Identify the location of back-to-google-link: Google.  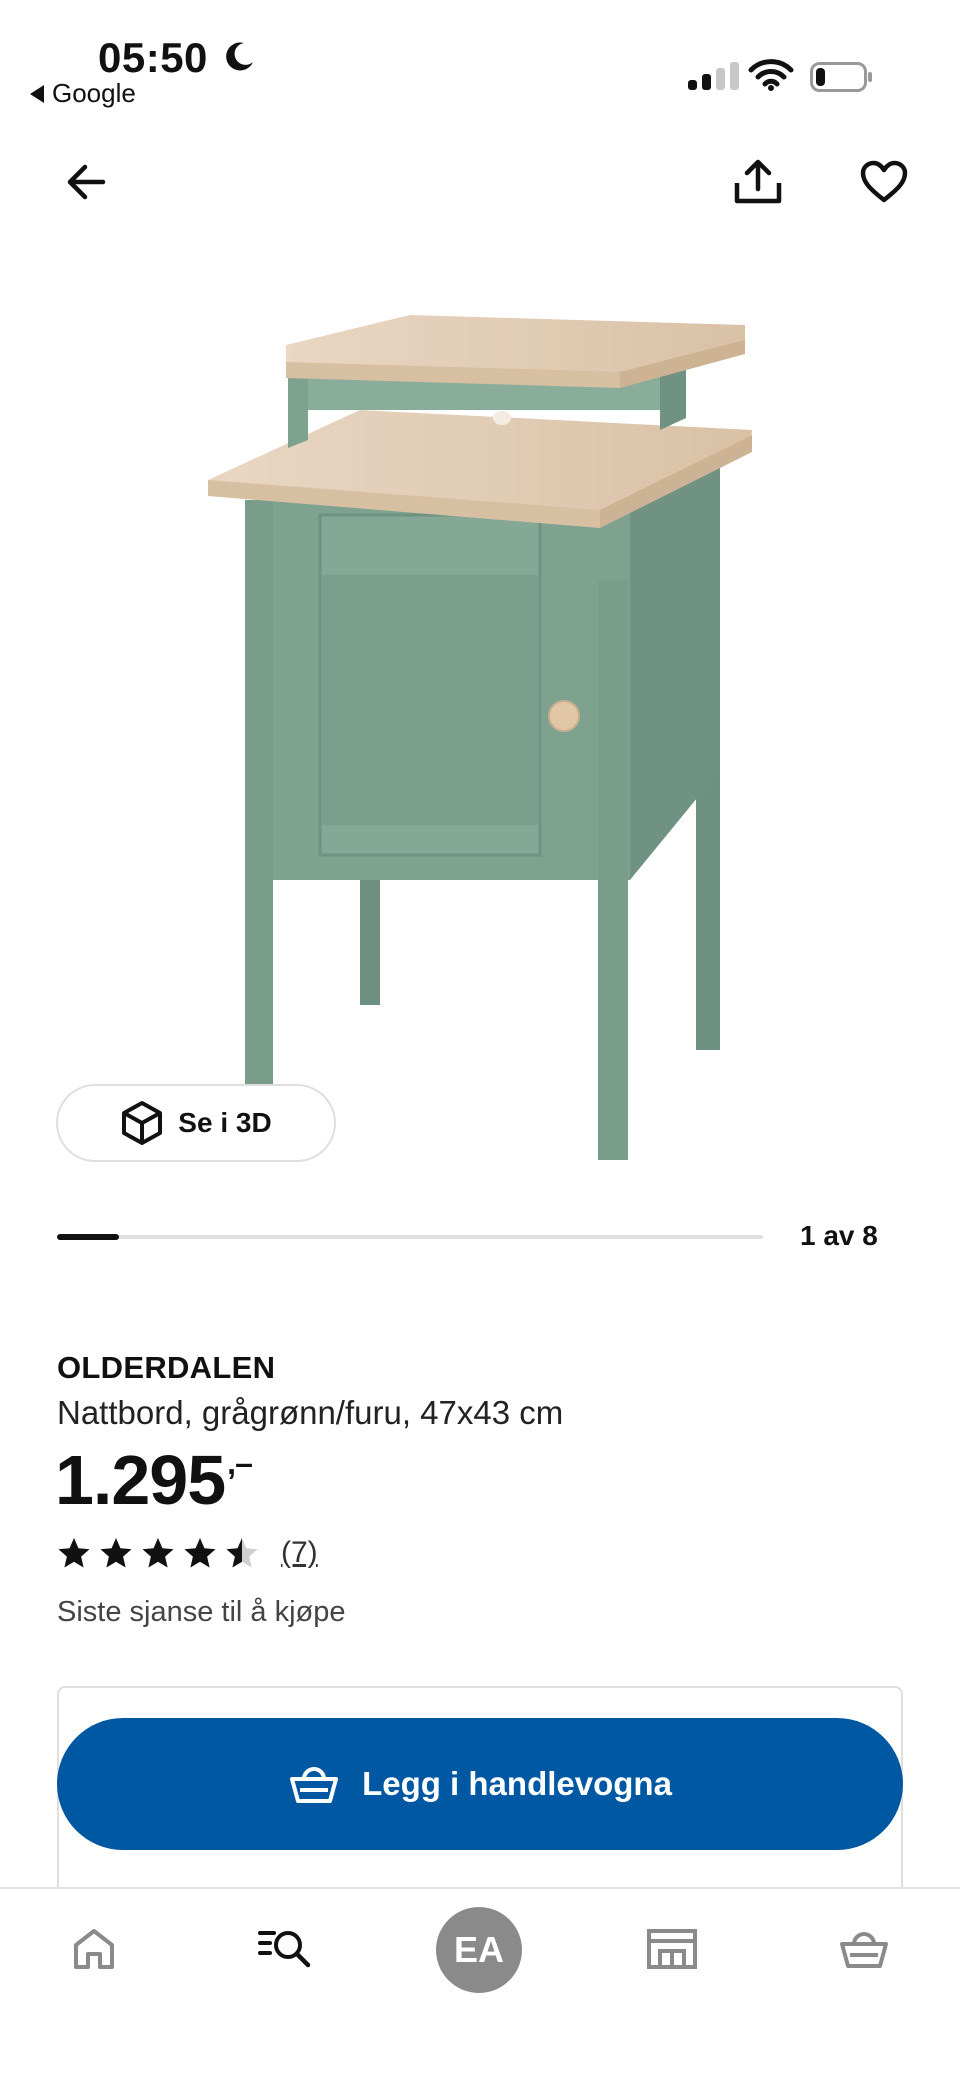
(83, 93).